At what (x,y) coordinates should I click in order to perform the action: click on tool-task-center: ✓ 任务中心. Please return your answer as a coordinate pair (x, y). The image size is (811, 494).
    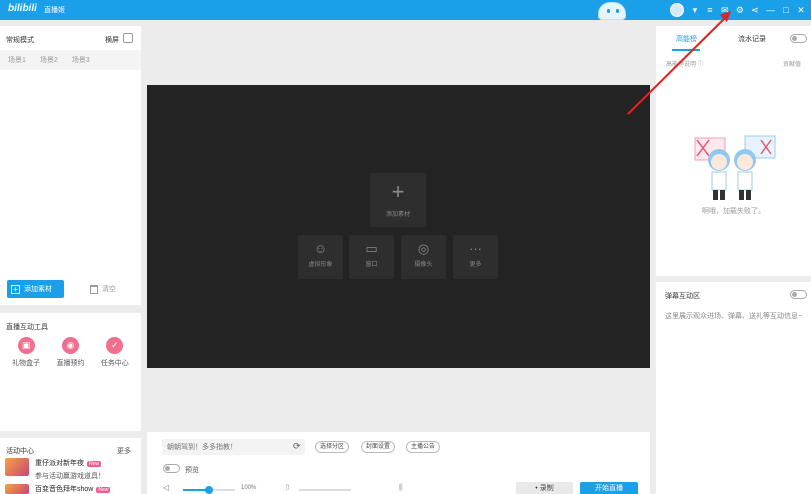
    Looking at the image, I should click on (115, 352).